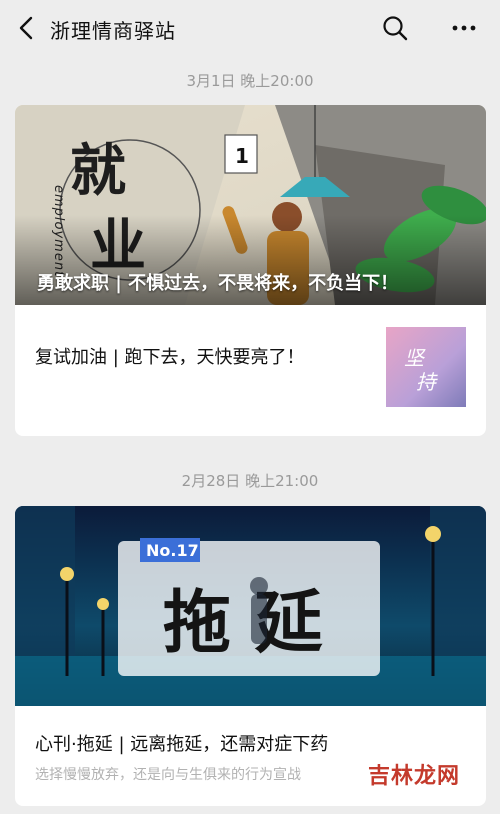  I want to click on back-button, so click(26, 28).